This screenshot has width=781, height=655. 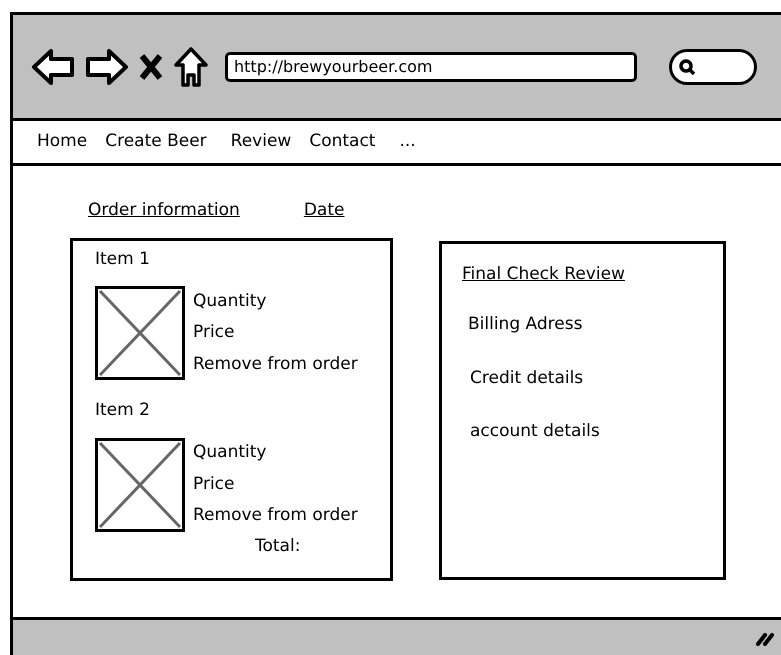 What do you see at coordinates (535, 431) in the screenshot?
I see `review-line: account details` at bounding box center [535, 431].